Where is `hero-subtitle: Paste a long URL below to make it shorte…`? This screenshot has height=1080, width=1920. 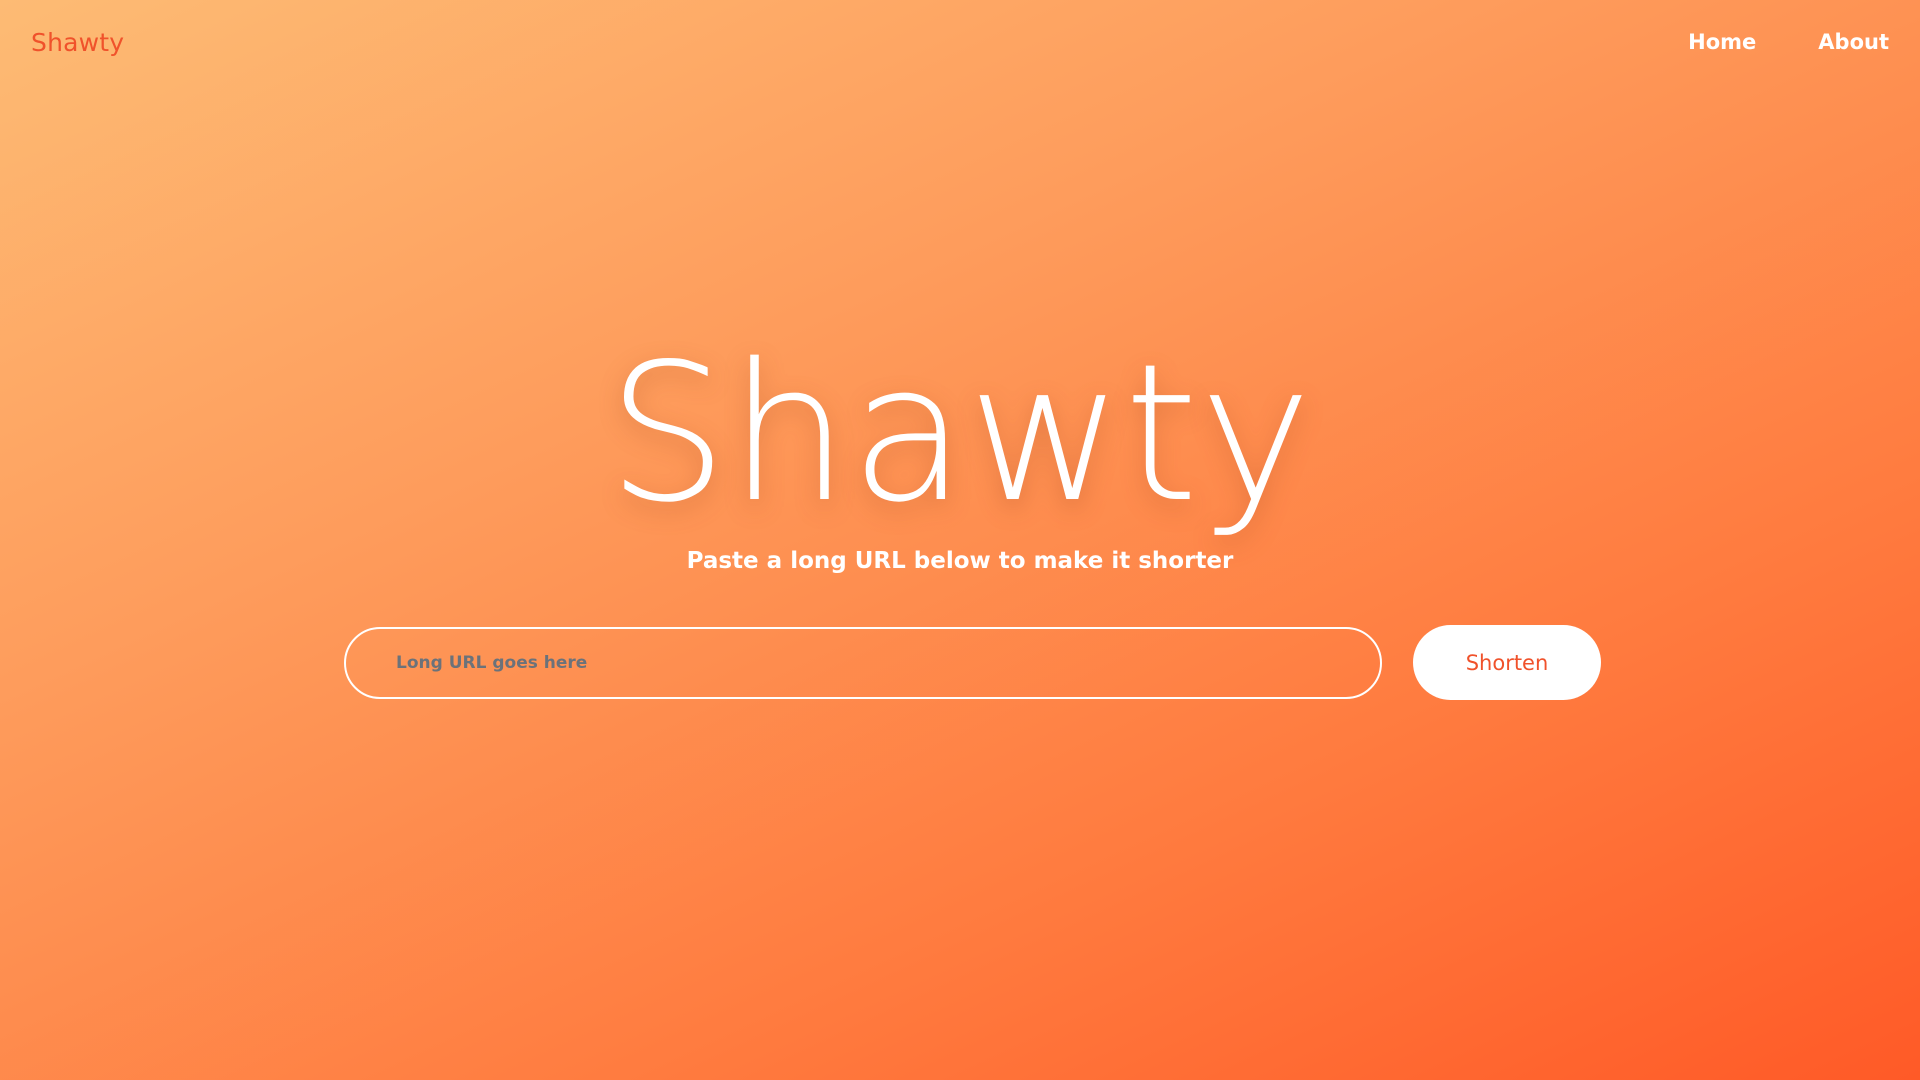 hero-subtitle: Paste a long URL below to make it shorte… is located at coordinates (960, 561).